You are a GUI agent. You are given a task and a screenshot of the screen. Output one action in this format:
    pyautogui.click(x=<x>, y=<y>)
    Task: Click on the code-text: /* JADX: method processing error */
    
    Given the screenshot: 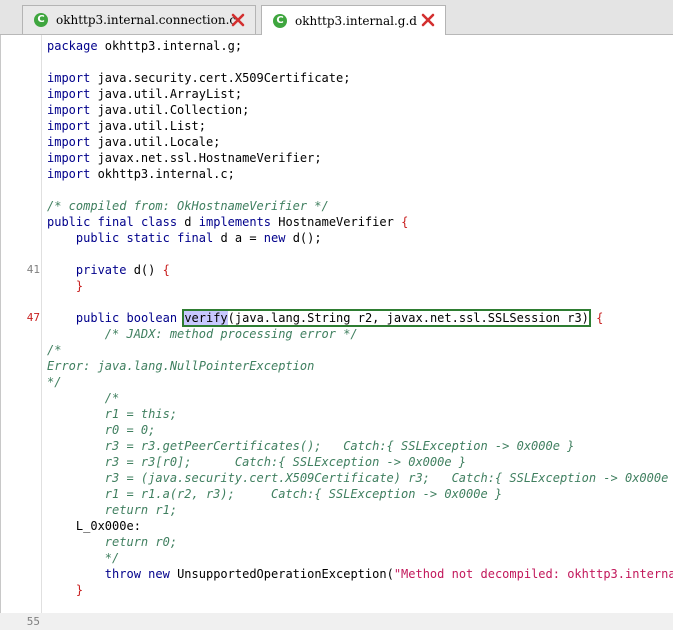 What is the action you would take?
    pyautogui.click(x=202, y=334)
    